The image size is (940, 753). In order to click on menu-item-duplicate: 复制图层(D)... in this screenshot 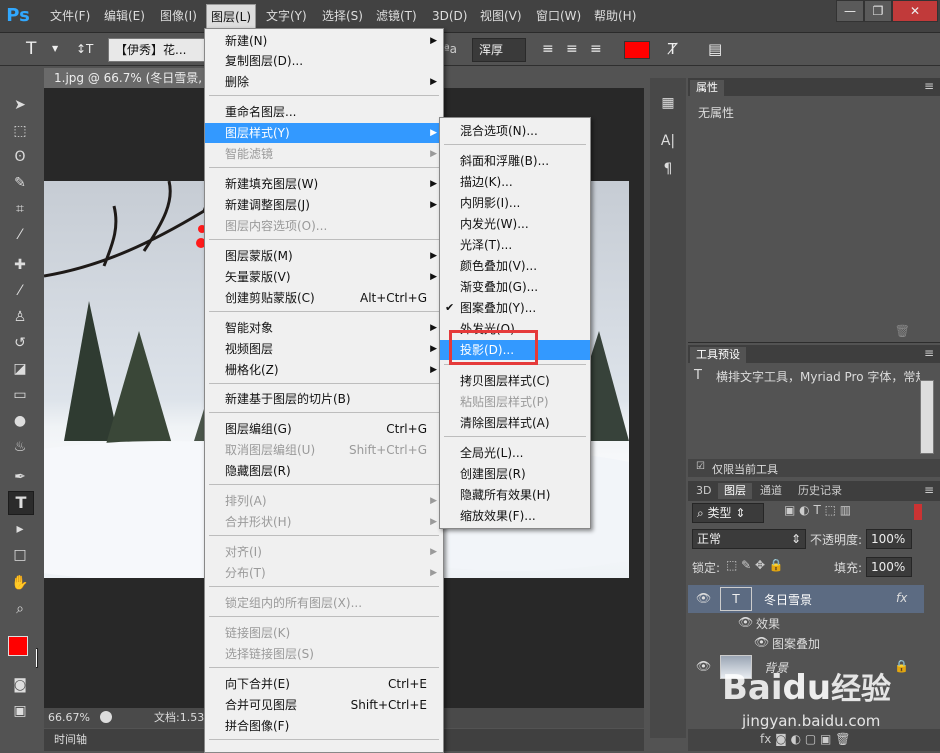, I will do `click(324, 61)`.